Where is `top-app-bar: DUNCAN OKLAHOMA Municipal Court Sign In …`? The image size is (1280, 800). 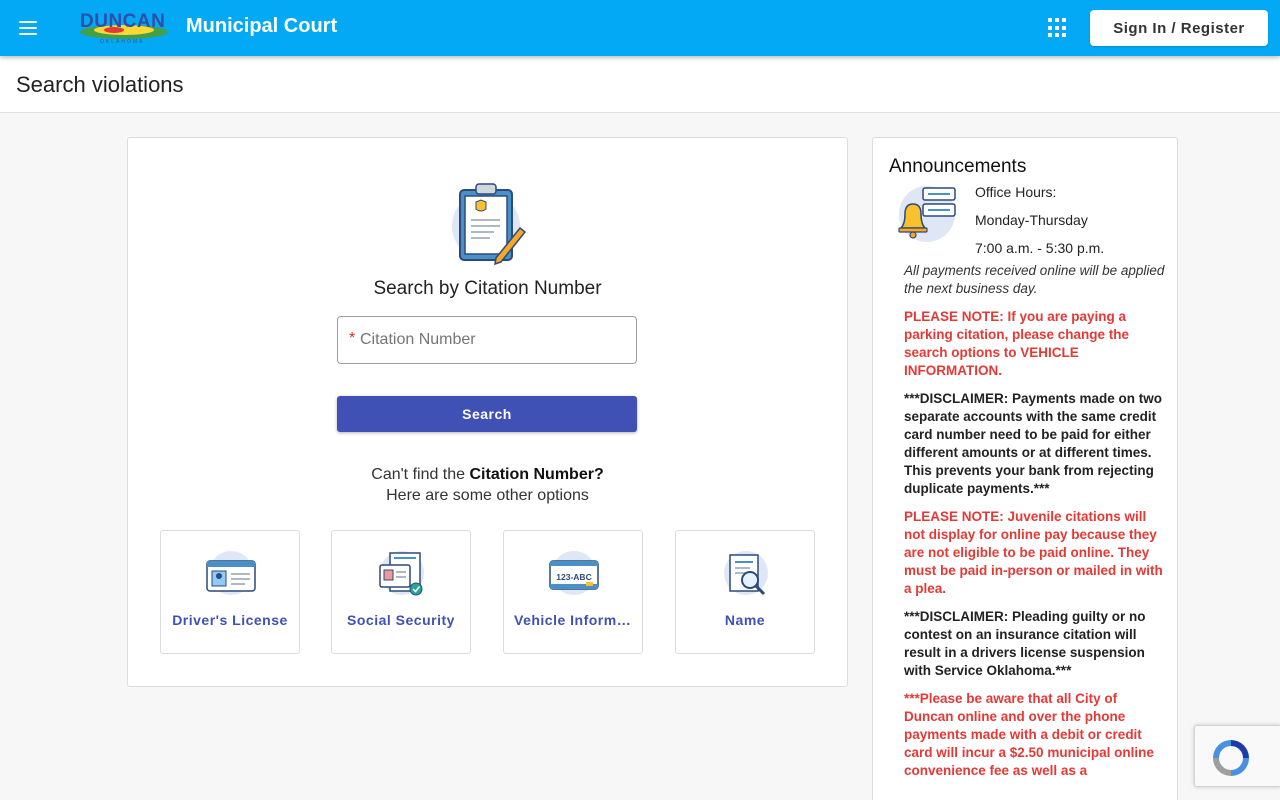
top-app-bar: DUNCAN OKLAHOMA Municipal Court Sign In … is located at coordinates (640, 28).